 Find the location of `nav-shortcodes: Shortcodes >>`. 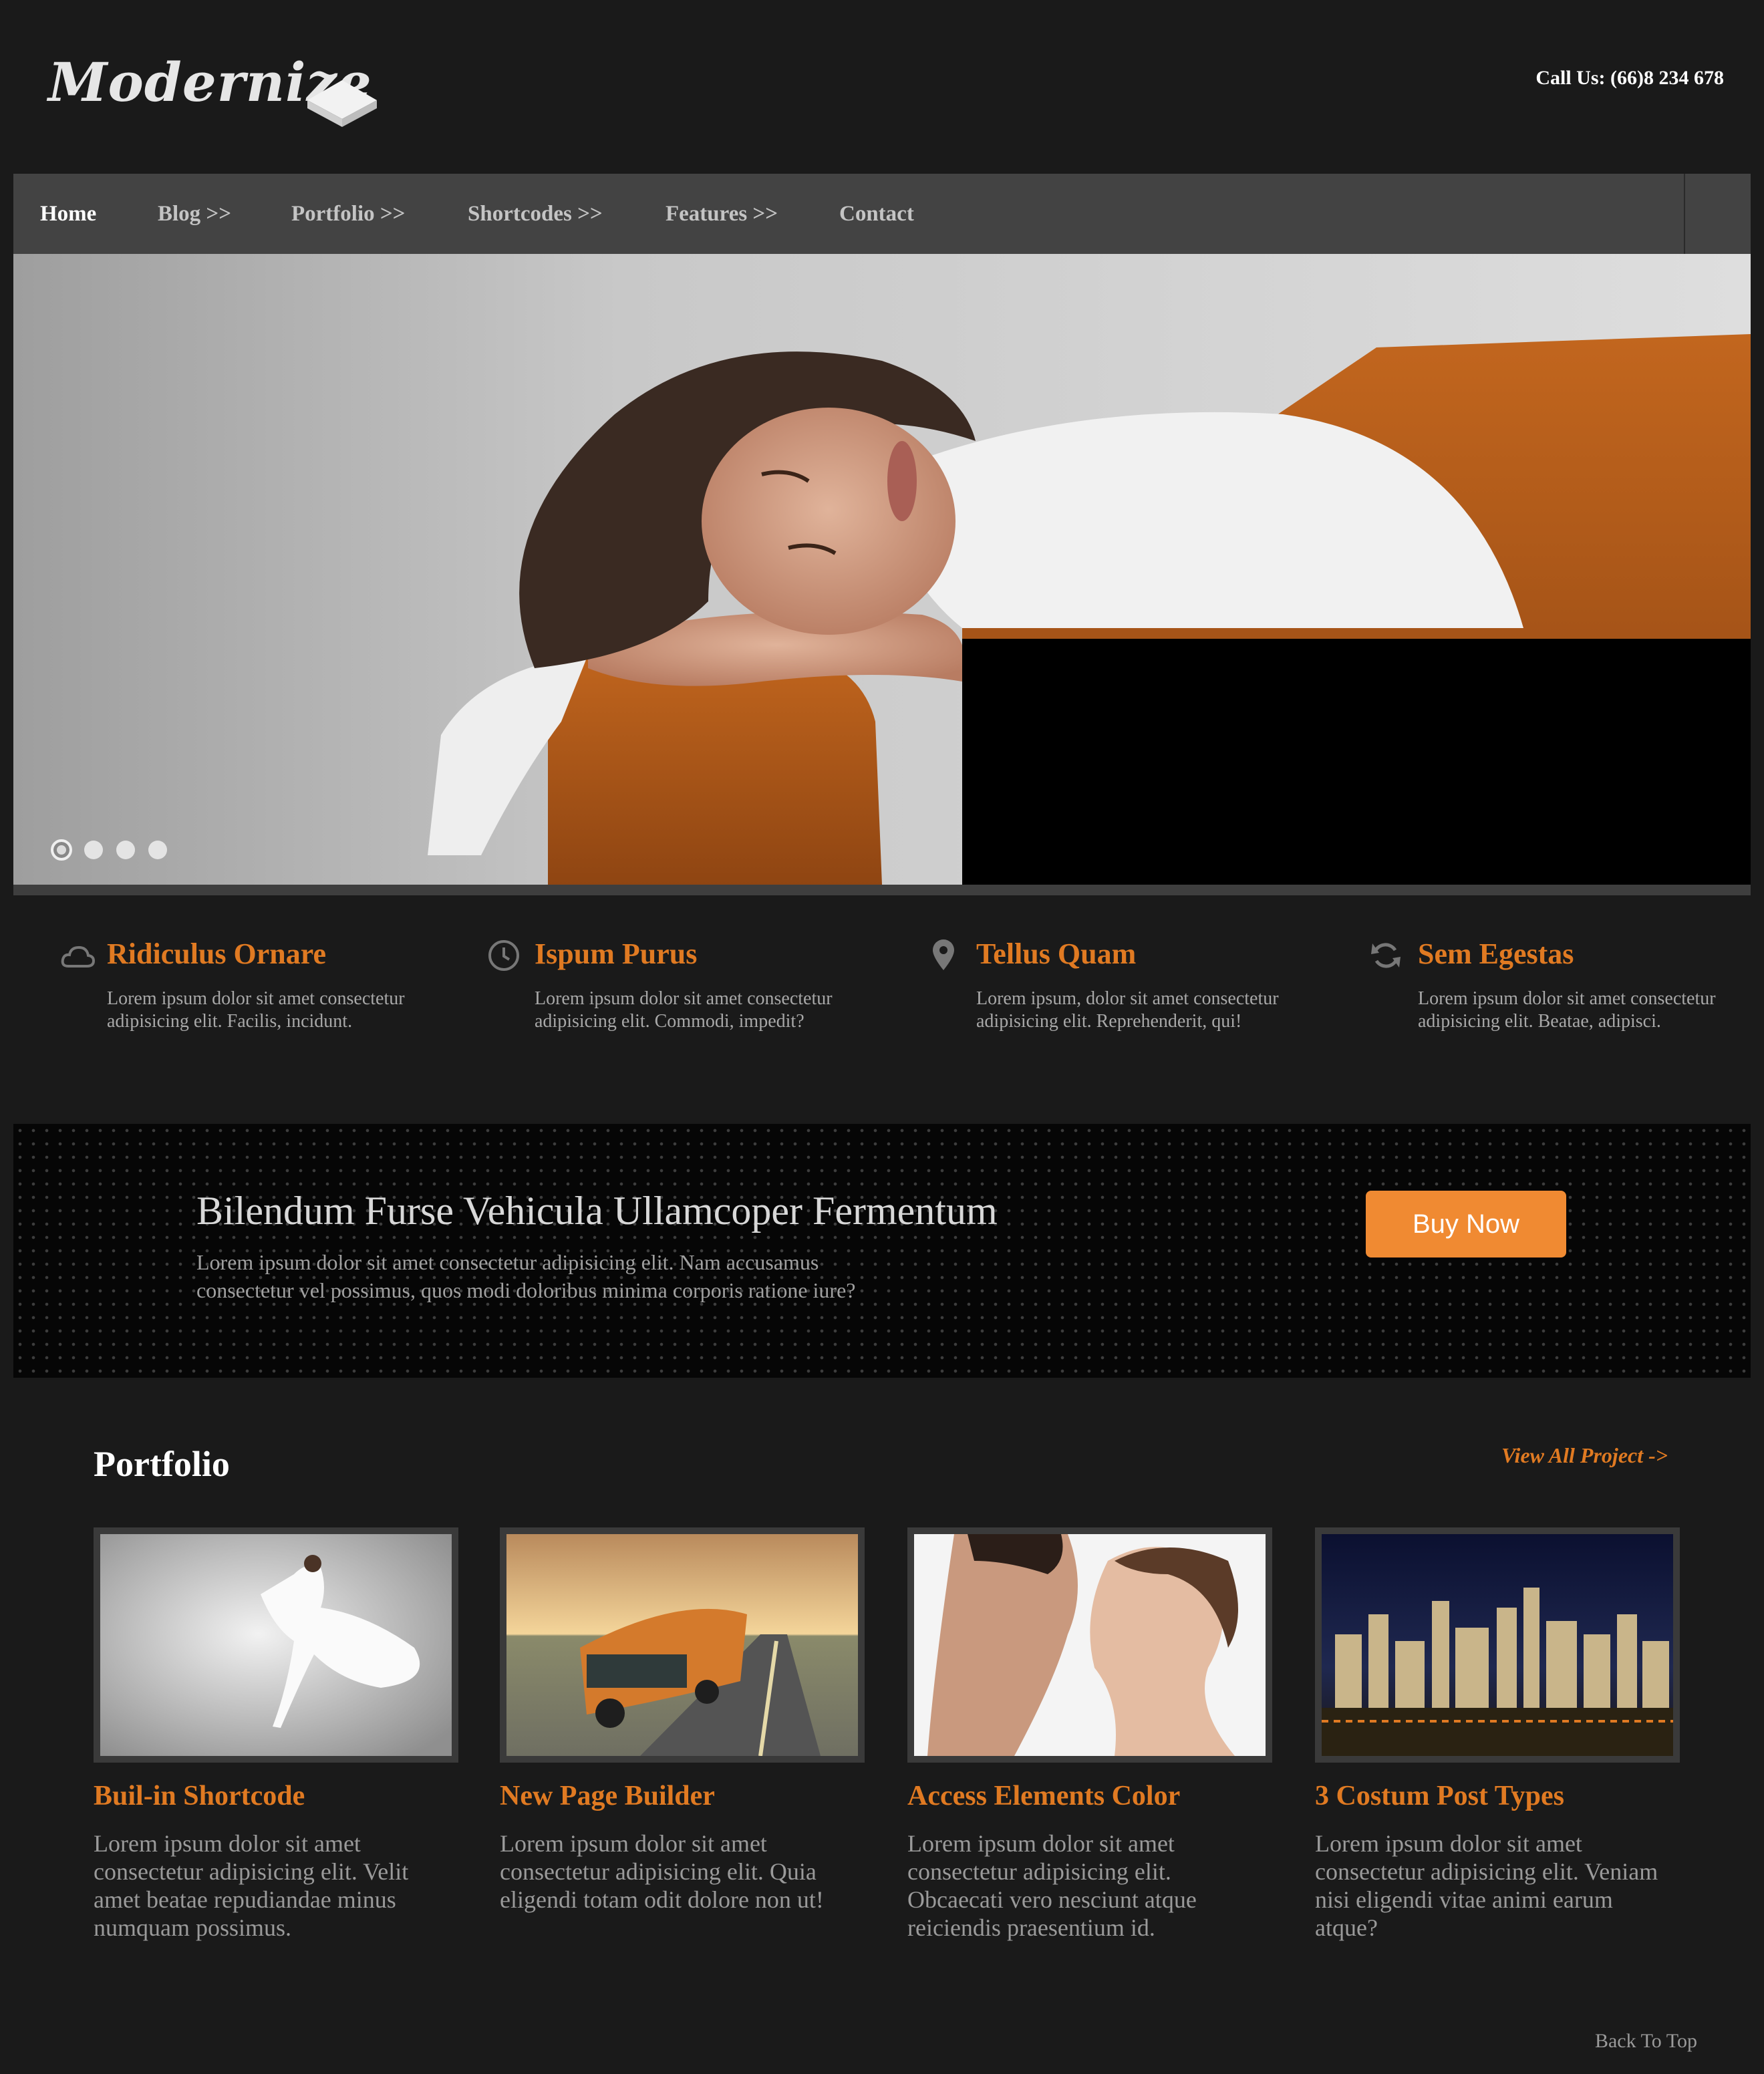

nav-shortcodes: Shortcodes >> is located at coordinates (535, 214).